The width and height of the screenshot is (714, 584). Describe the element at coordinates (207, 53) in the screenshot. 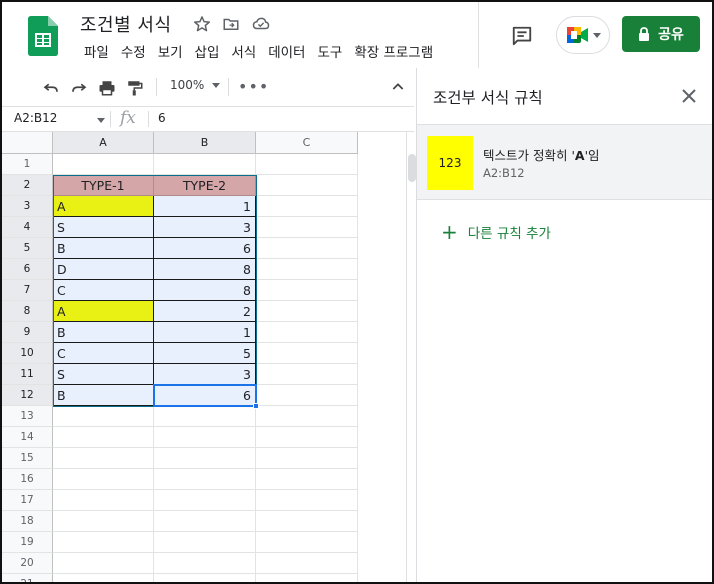

I see `menu-insert: 삽입` at that location.